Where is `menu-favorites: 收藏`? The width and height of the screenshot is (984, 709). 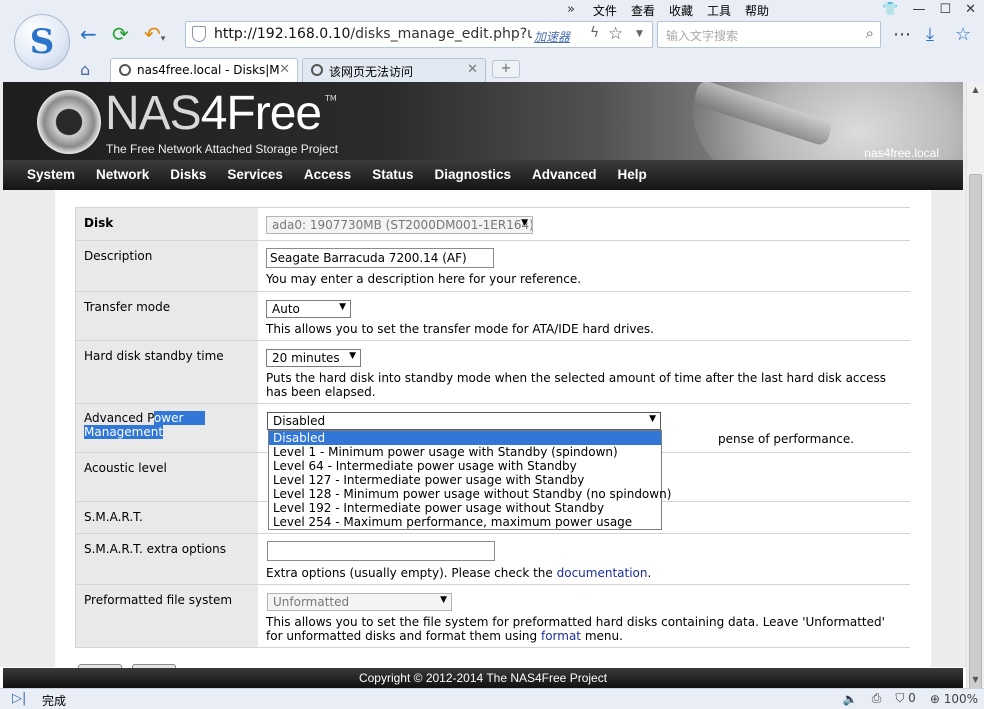 menu-favorites: 收藏 is located at coordinates (681, 10).